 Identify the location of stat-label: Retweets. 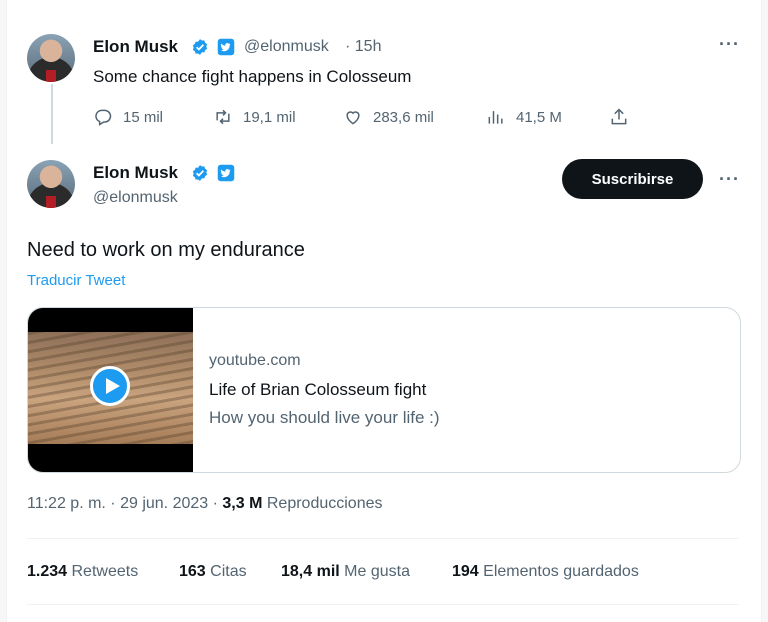
(105, 571).